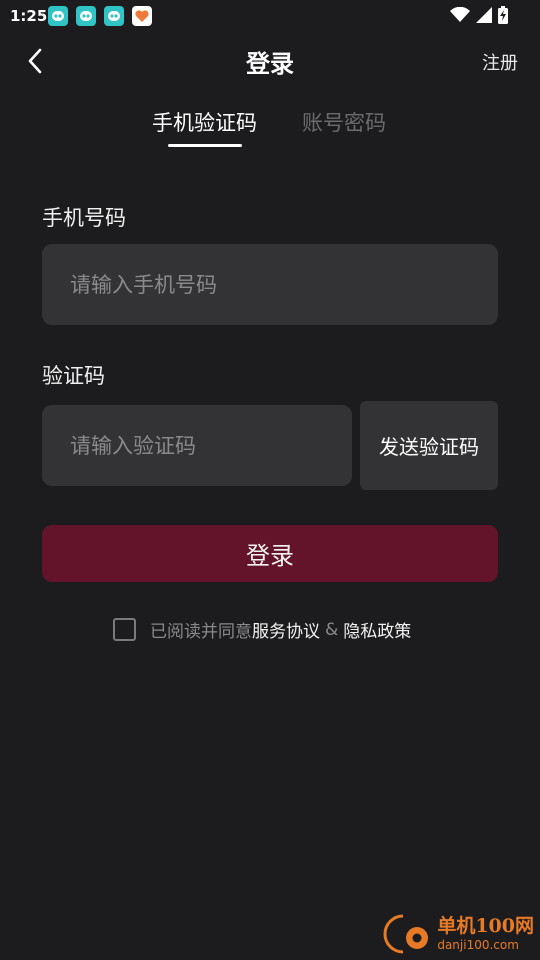  I want to click on register-link: 注册, so click(500, 62).